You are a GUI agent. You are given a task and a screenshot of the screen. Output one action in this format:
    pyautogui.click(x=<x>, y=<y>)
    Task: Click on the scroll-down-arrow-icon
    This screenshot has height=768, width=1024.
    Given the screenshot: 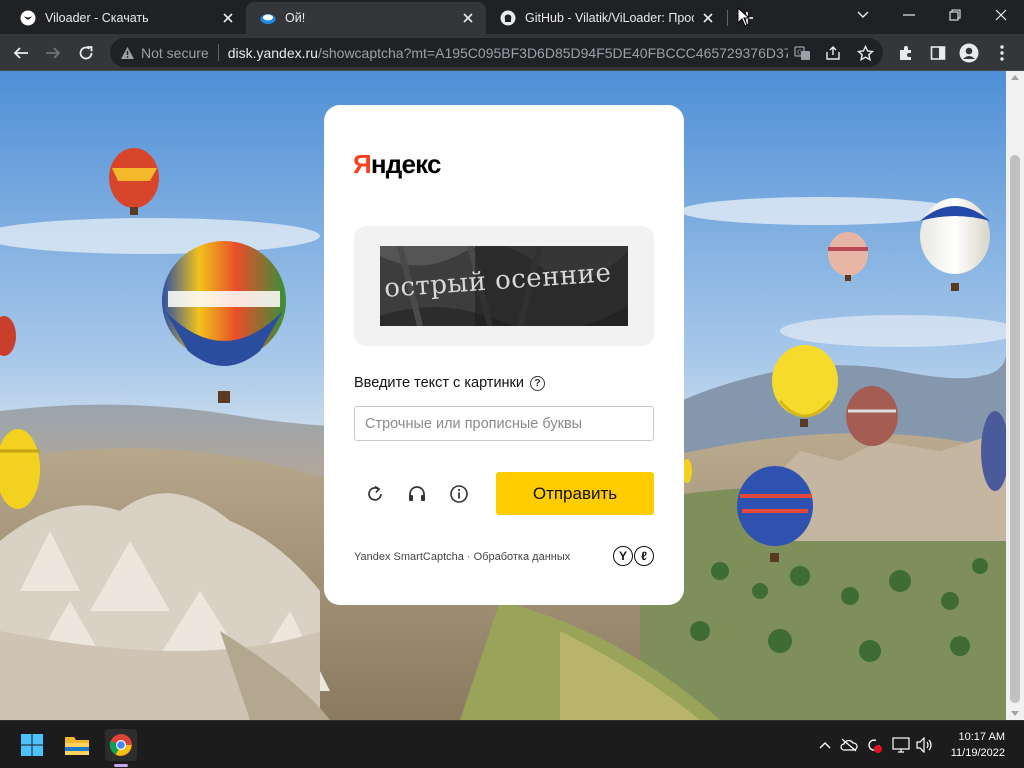 What is the action you would take?
    pyautogui.click(x=1015, y=713)
    